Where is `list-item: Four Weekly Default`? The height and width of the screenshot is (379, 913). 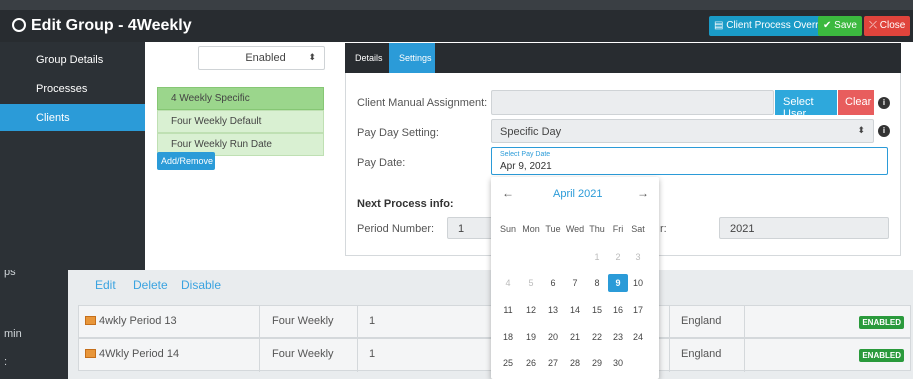
list-item: Four Weekly Default is located at coordinates (240, 121).